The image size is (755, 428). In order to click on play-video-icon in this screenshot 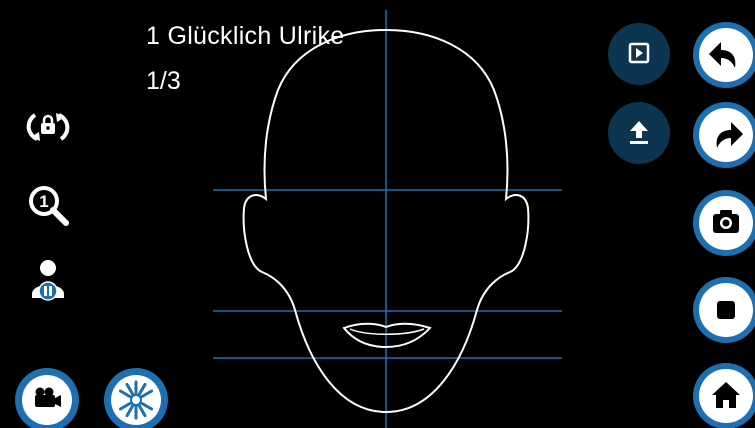, I will do `click(639, 53)`.